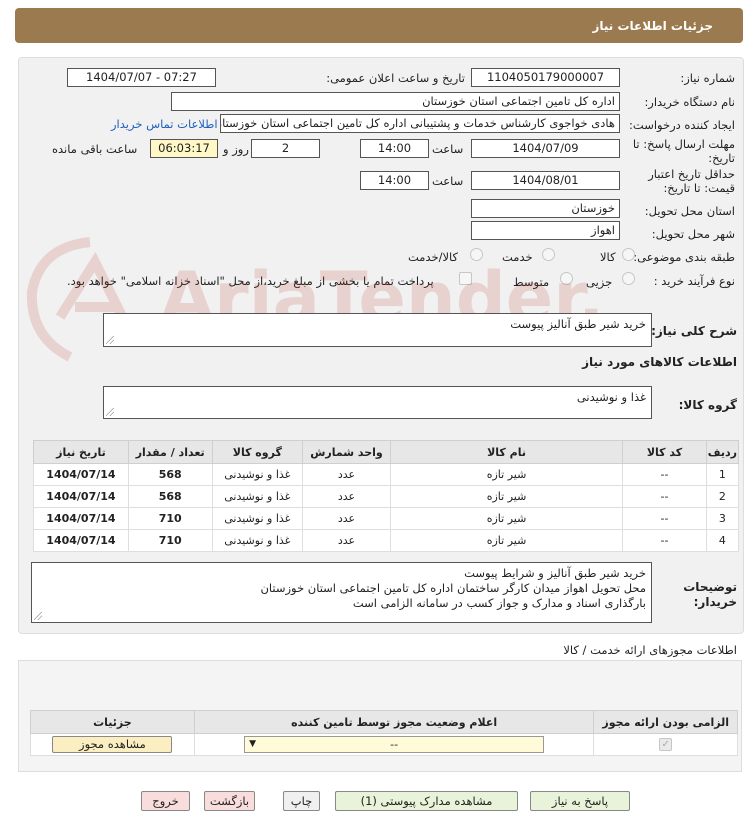 The width and height of the screenshot is (755, 827). What do you see at coordinates (379, 25) in the screenshot?
I see `page-title-bar: جزئیات اطلاعات نیاز` at bounding box center [379, 25].